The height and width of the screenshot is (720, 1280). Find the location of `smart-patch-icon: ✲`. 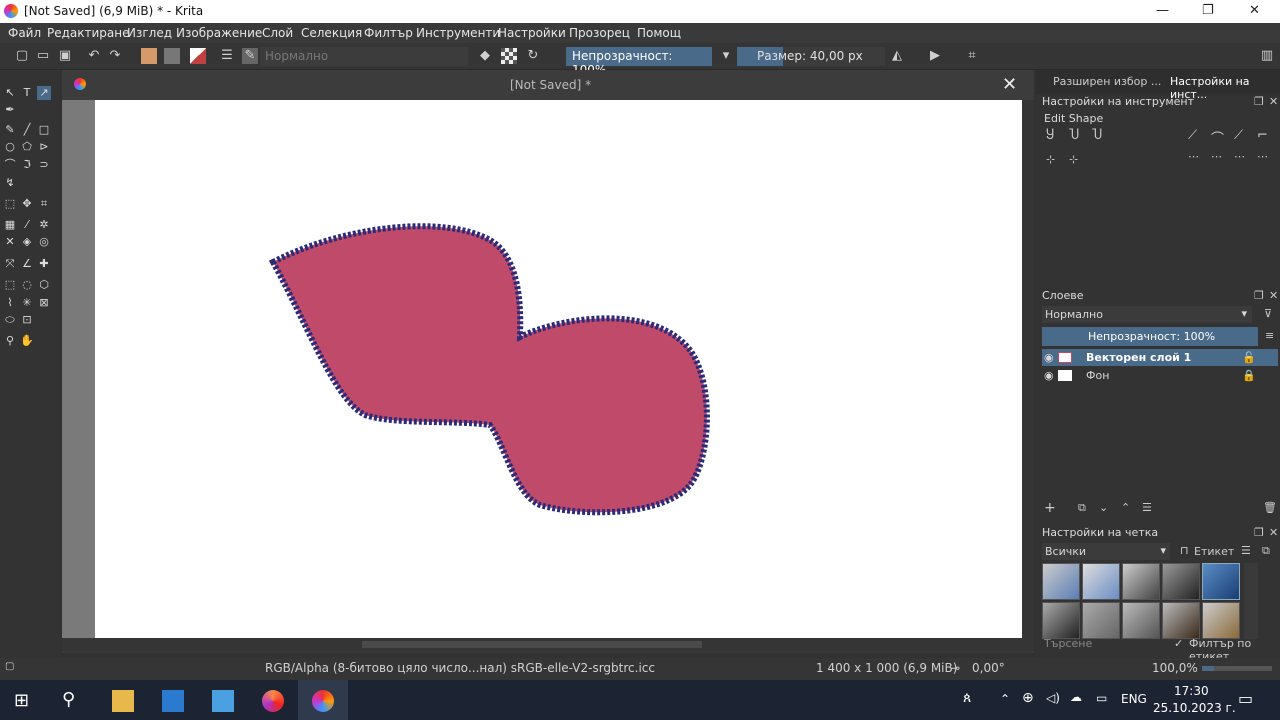

smart-patch-icon: ✲ is located at coordinates (44, 225).